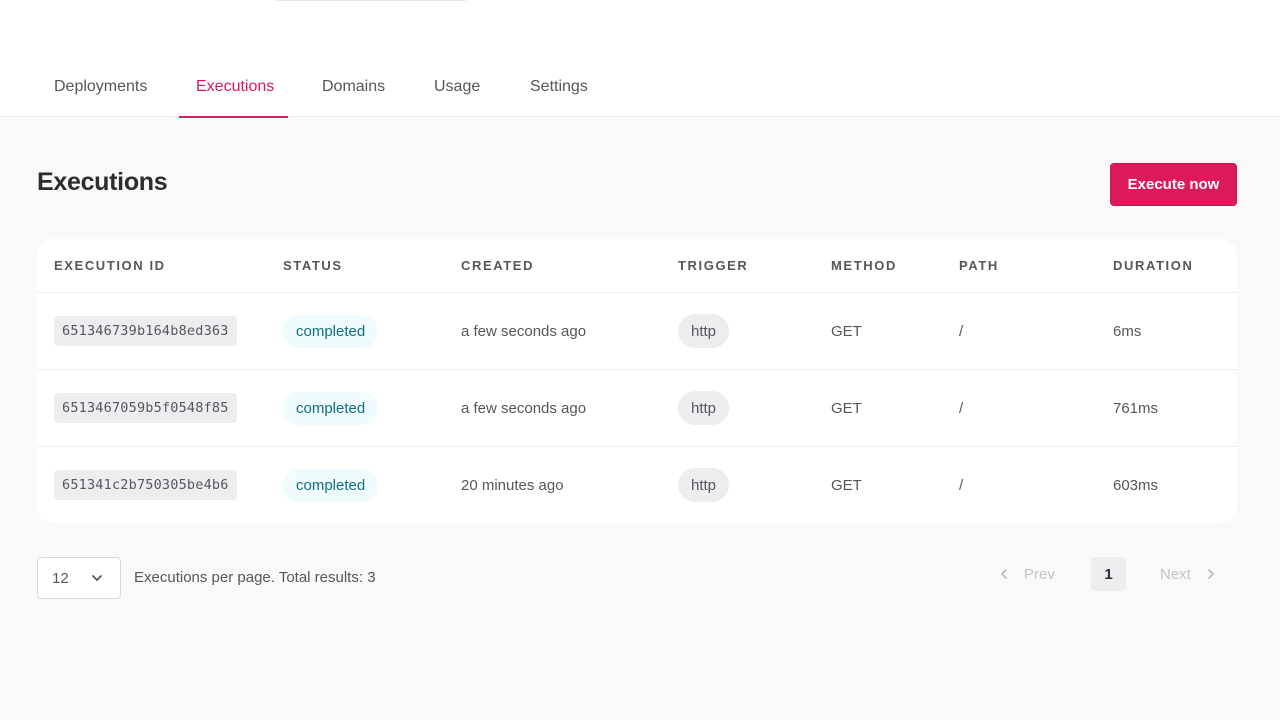  I want to click on page-number-current: 1, so click(1108, 574).